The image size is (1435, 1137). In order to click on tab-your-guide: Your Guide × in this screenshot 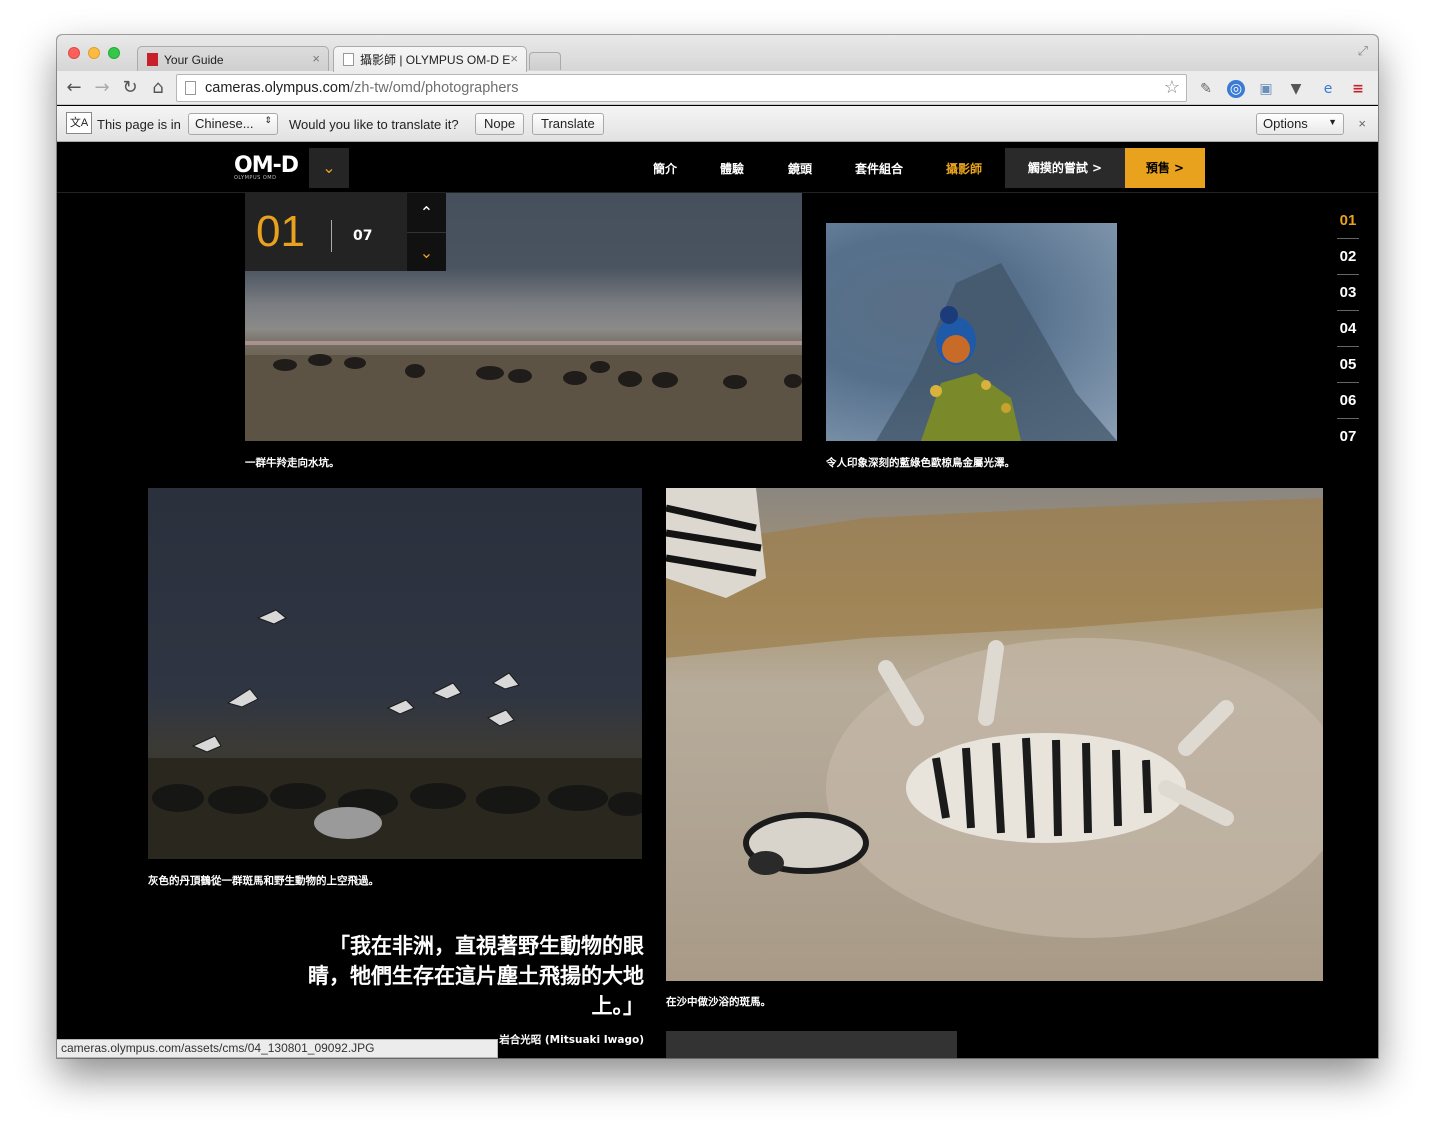, I will do `click(233, 59)`.